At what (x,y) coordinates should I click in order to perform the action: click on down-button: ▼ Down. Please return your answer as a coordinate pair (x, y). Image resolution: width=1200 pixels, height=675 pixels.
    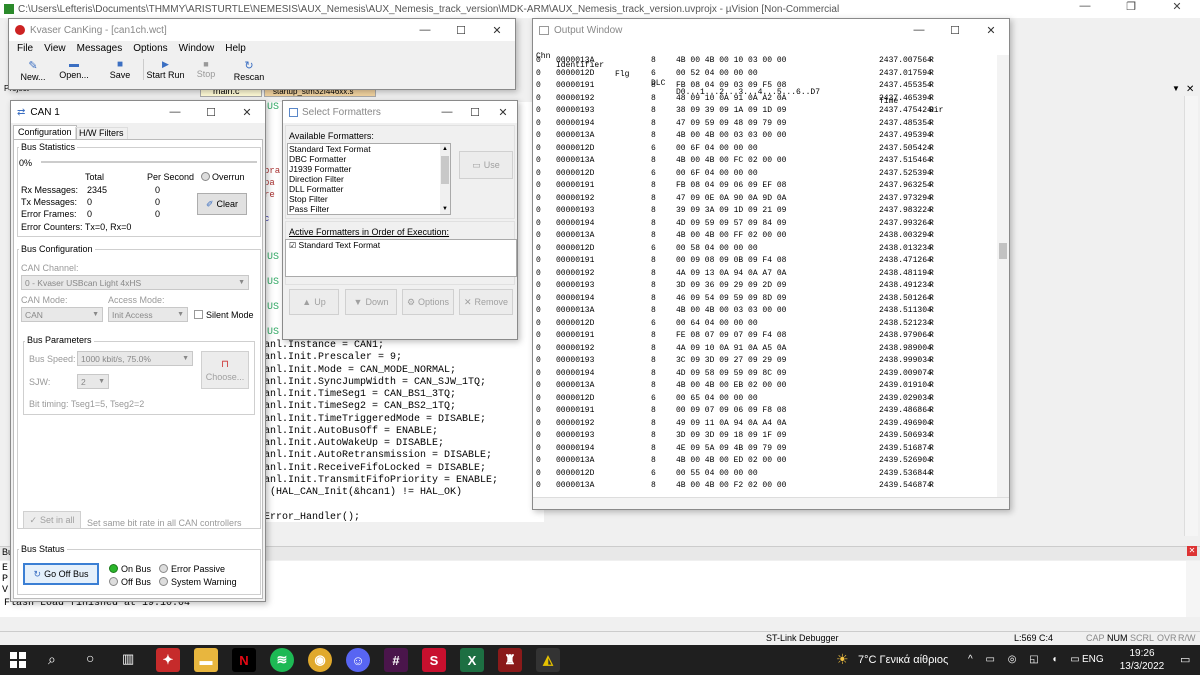
    Looking at the image, I should click on (371, 302).